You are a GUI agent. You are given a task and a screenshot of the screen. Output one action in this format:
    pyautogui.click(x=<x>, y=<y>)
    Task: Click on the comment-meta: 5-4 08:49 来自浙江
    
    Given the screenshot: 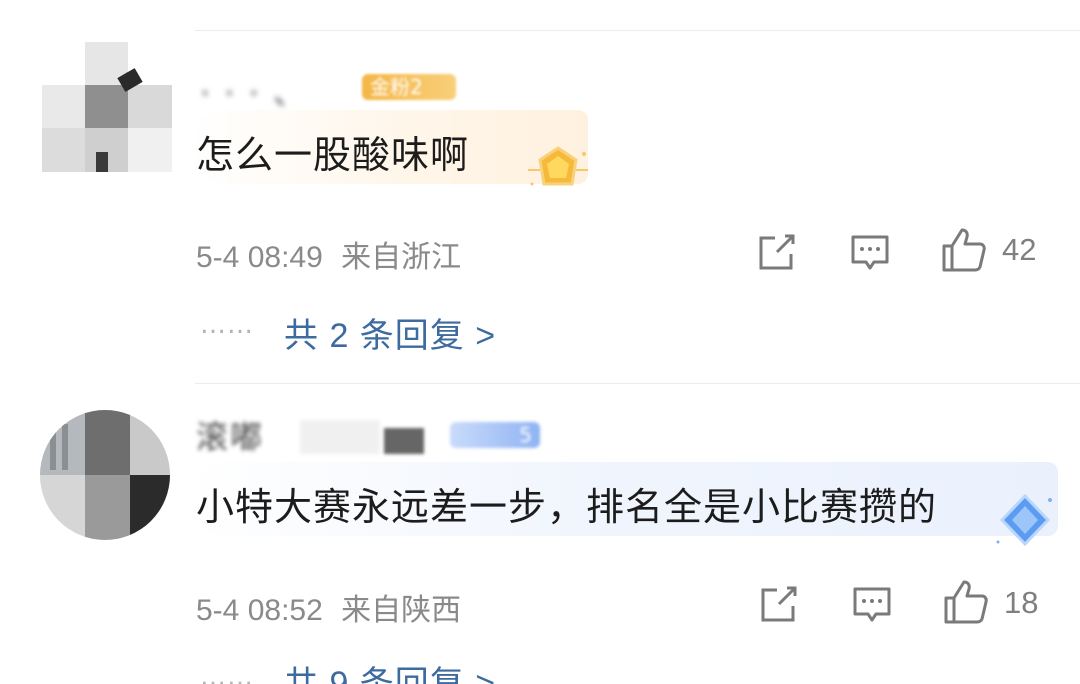 What is the action you would take?
    pyautogui.click(x=328, y=254)
    